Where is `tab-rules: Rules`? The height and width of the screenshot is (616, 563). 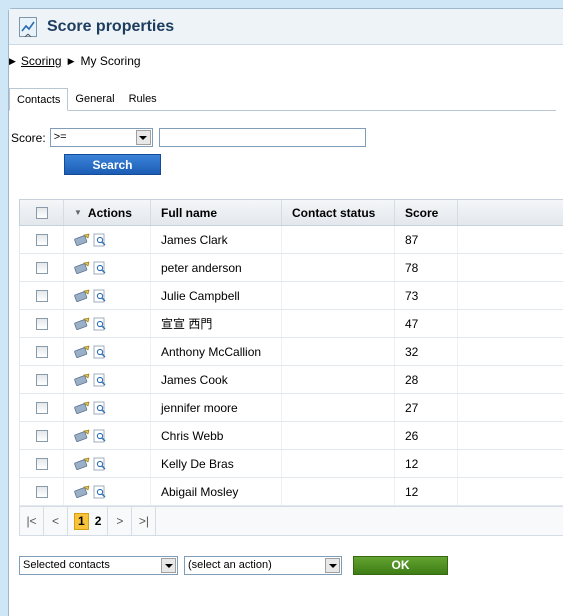 tab-rules: Rules is located at coordinates (143, 99).